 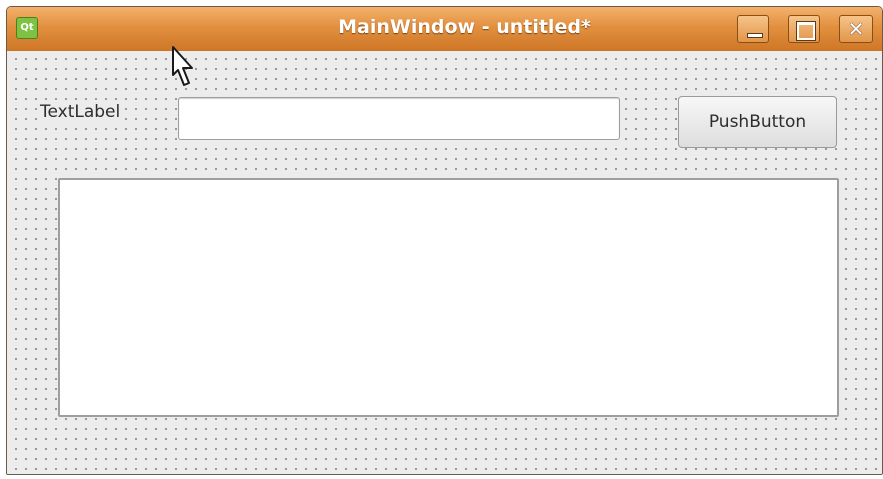 I want to click on title-bar: Qt MainWindow - untitled* ✕, so click(x=444, y=29).